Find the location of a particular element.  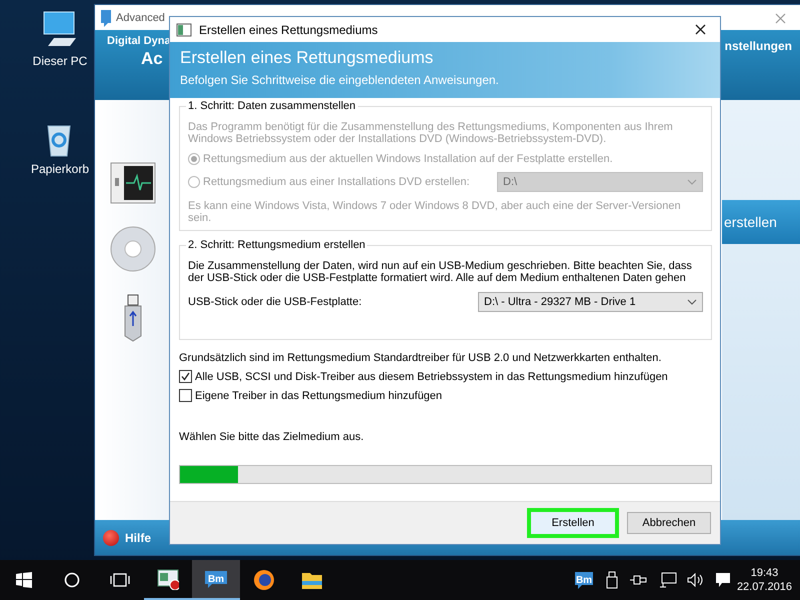

radio-label: Rettungsmedium aus einer Installations DVD erstellen: is located at coordinates (336, 182).